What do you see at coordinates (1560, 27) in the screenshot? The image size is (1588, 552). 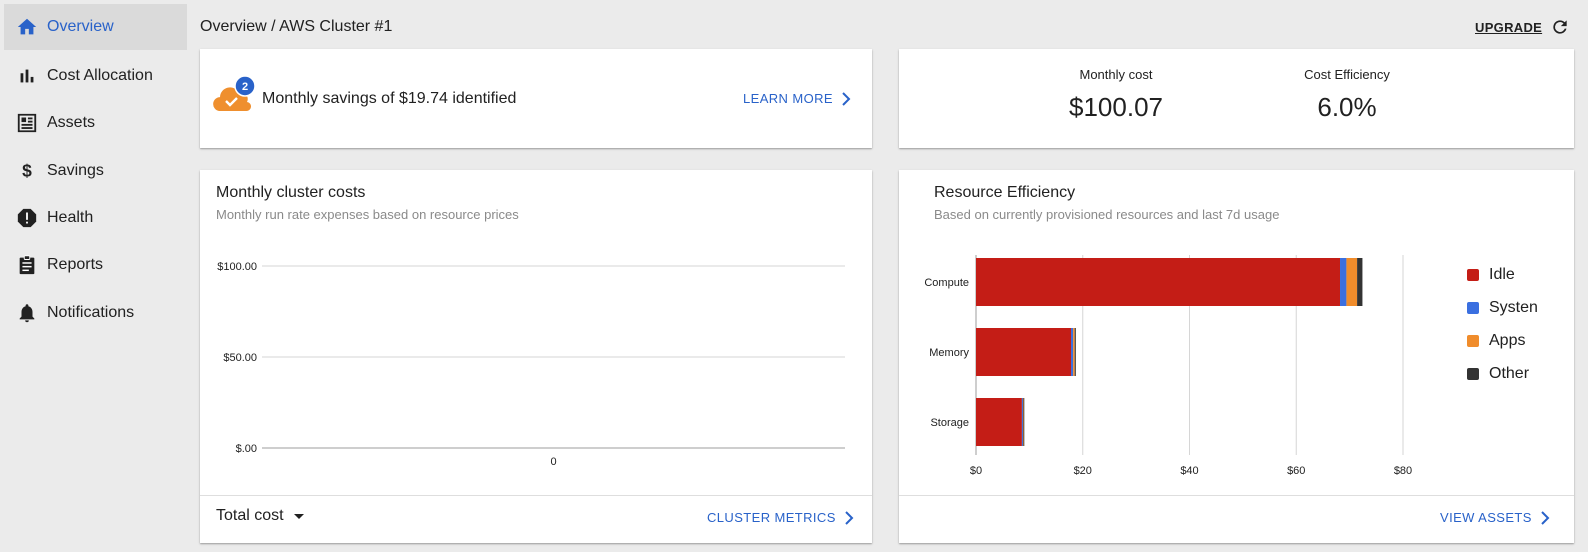 I see `refresh-icon` at bounding box center [1560, 27].